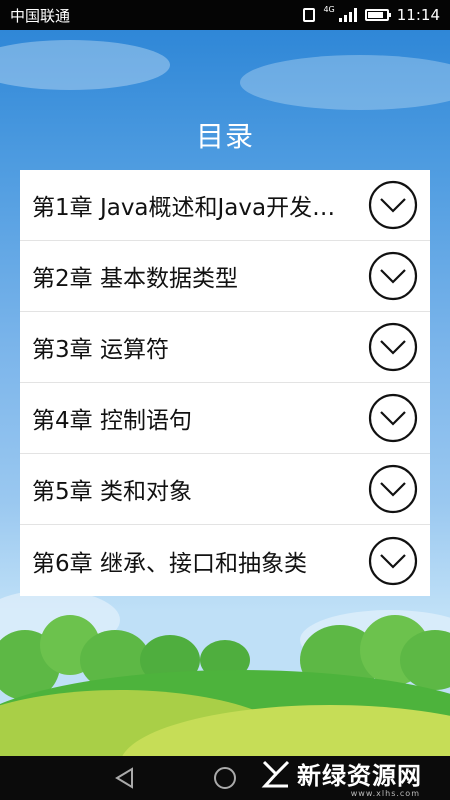  What do you see at coordinates (329, 9) in the screenshot?
I see `network-type-label: 4G` at bounding box center [329, 9].